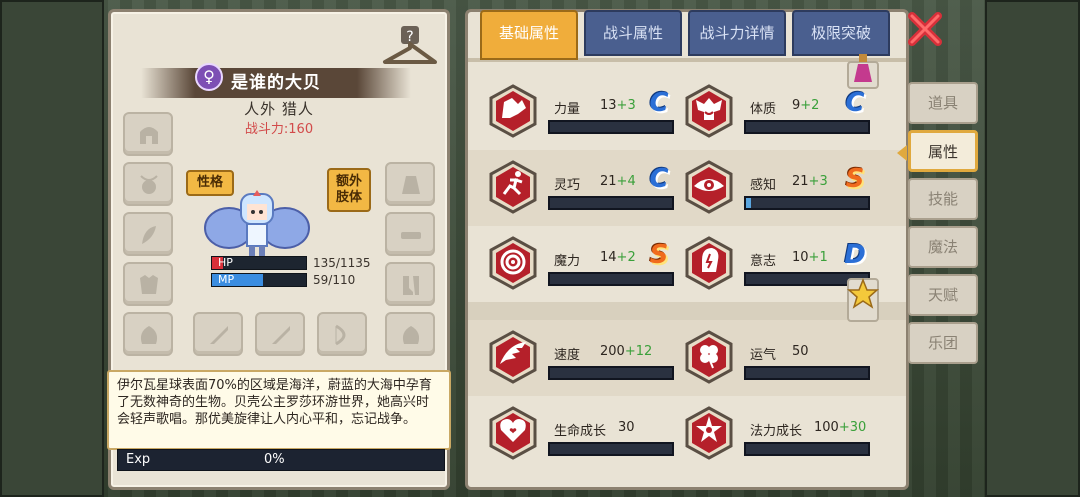 The height and width of the screenshot is (497, 1080). What do you see at coordinates (659, 255) in the screenshot?
I see `attribute-grade: S` at bounding box center [659, 255].